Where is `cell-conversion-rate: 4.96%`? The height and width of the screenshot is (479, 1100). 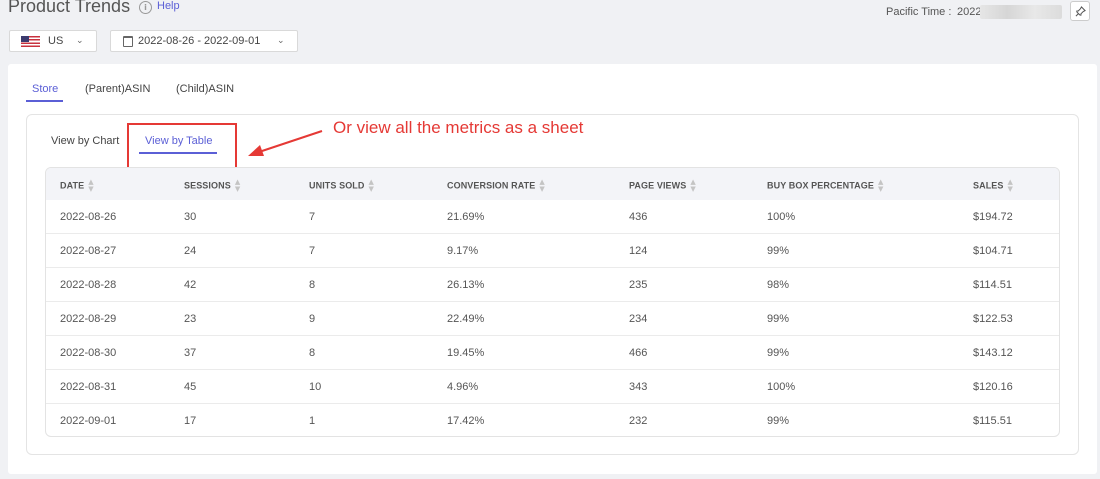 cell-conversion-rate: 4.96% is located at coordinates (463, 387).